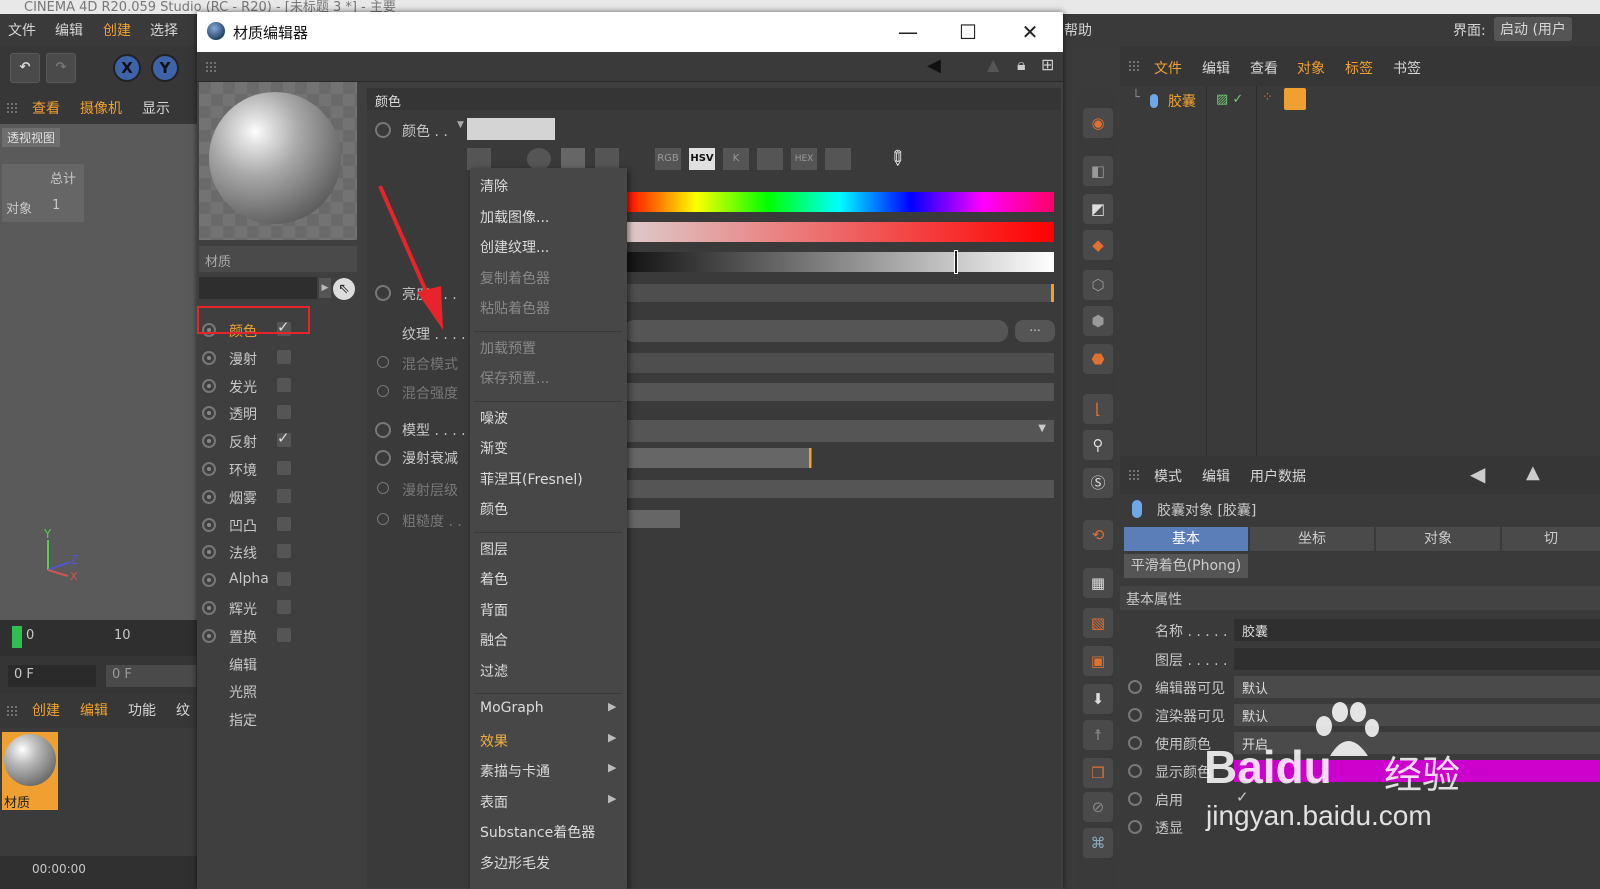 The height and width of the screenshot is (889, 1600). I want to click on object-name: 胶囊, so click(1182, 101).